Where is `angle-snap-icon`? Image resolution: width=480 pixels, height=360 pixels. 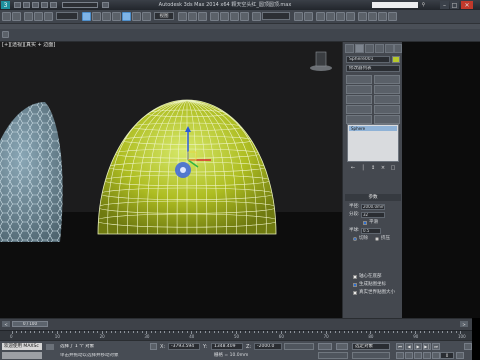 angle-snap-icon is located at coordinates (224, 16).